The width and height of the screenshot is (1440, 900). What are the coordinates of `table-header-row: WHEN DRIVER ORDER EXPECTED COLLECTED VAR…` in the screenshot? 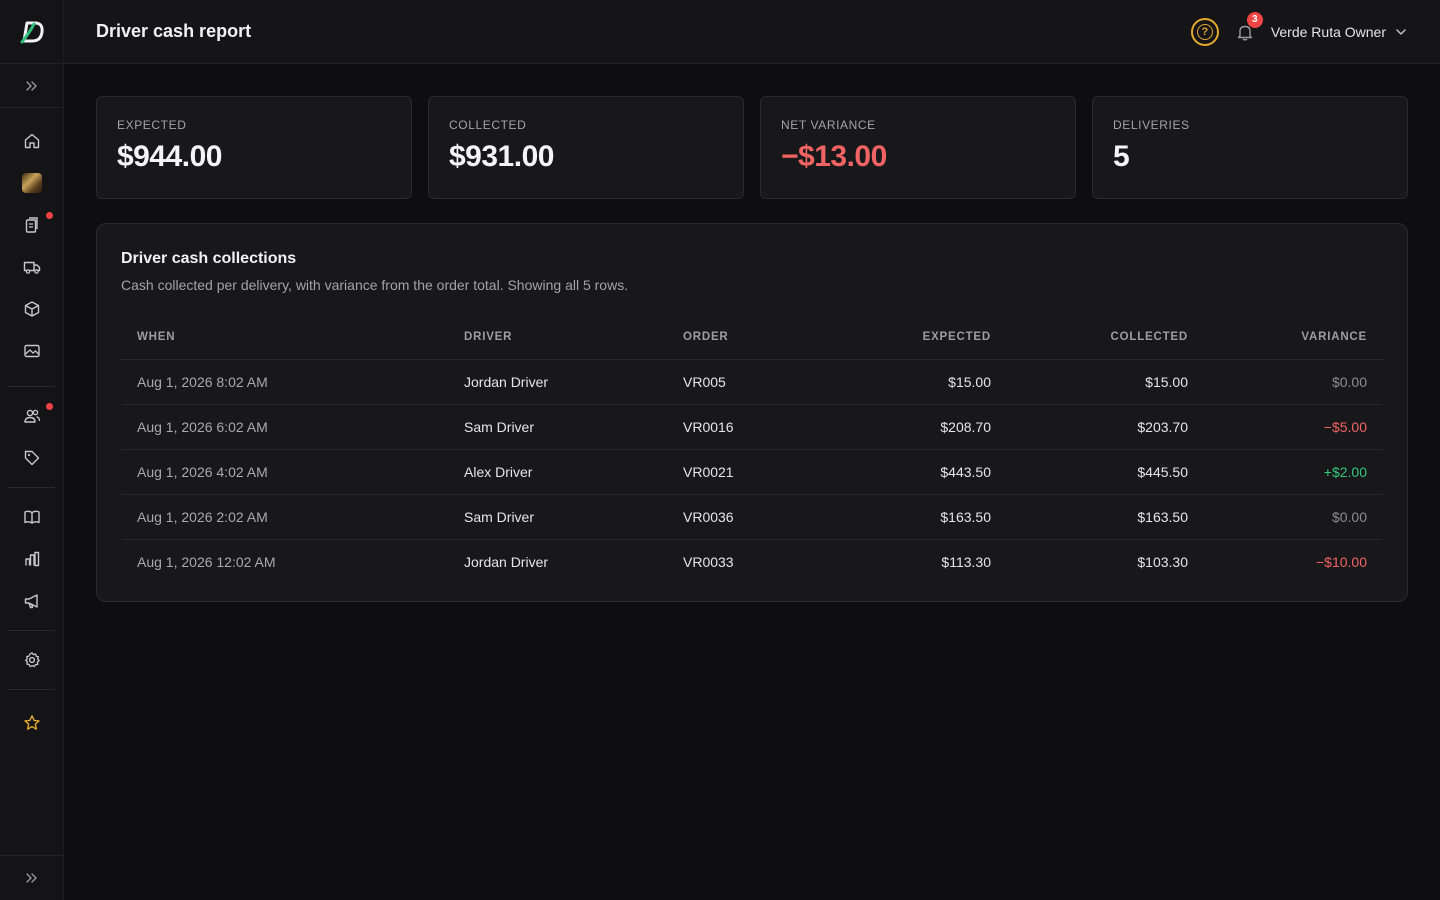 It's located at (752, 337).